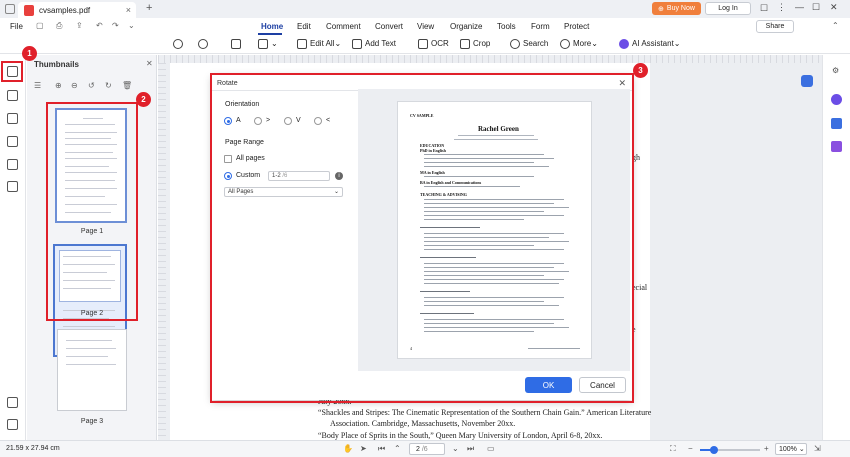 This screenshot has height=457, width=850. Describe the element at coordinates (108, 85) in the screenshot. I see `rotate-right-icon: ↻` at that location.